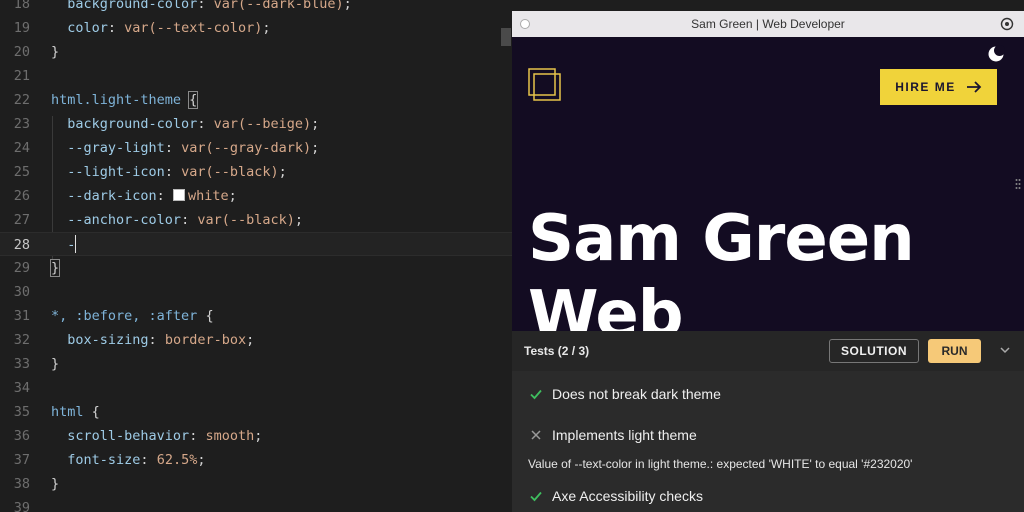 The image size is (1024, 512). I want to click on code-line: 39, so click(256, 504).